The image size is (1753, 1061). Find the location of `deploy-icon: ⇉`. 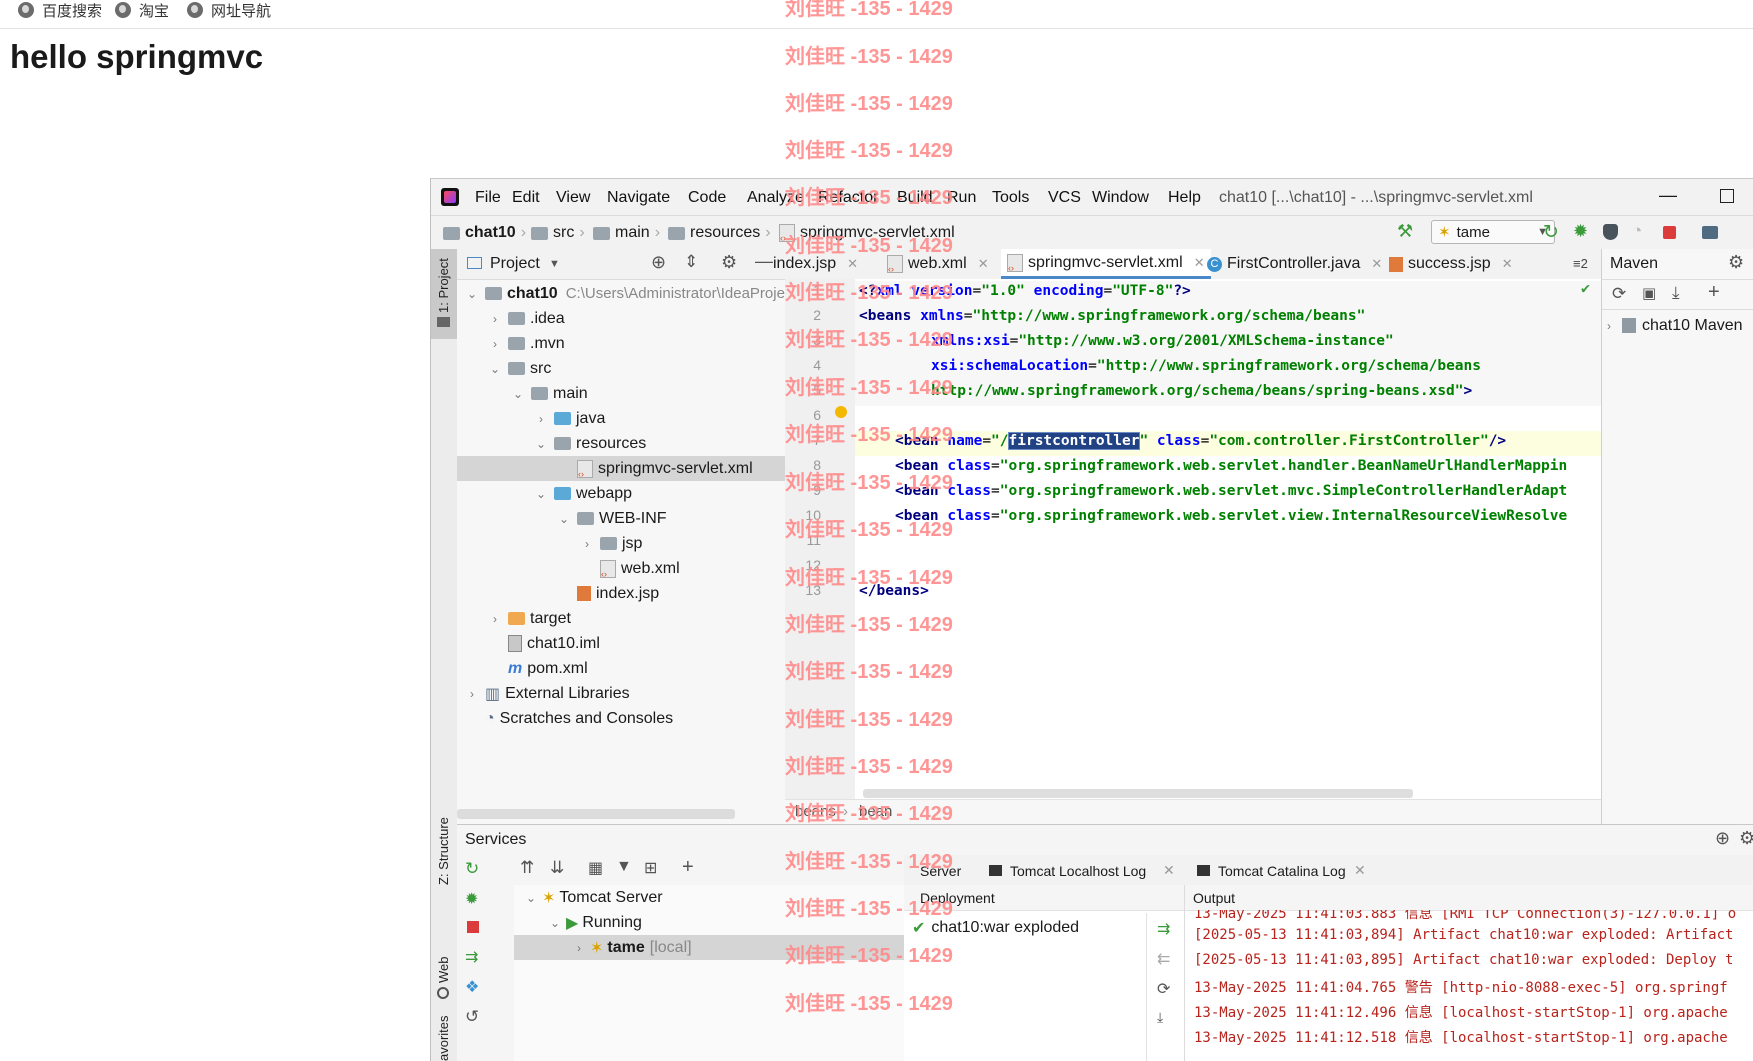

deploy-icon: ⇉ is located at coordinates (473, 956).